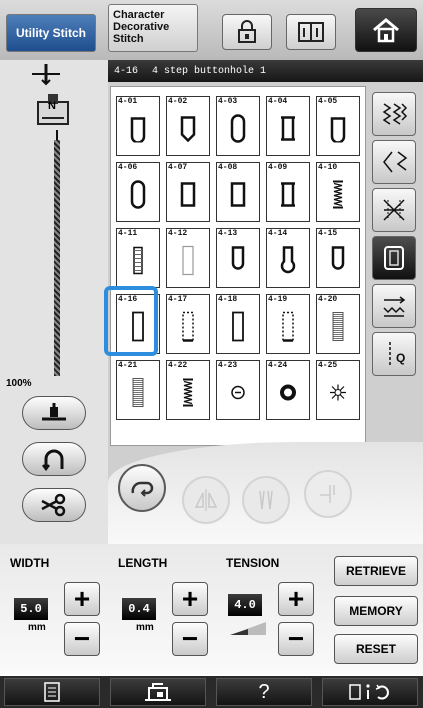 The height and width of the screenshot is (708, 423). I want to click on stitch-cell-4-19: 4-19, so click(288, 324).